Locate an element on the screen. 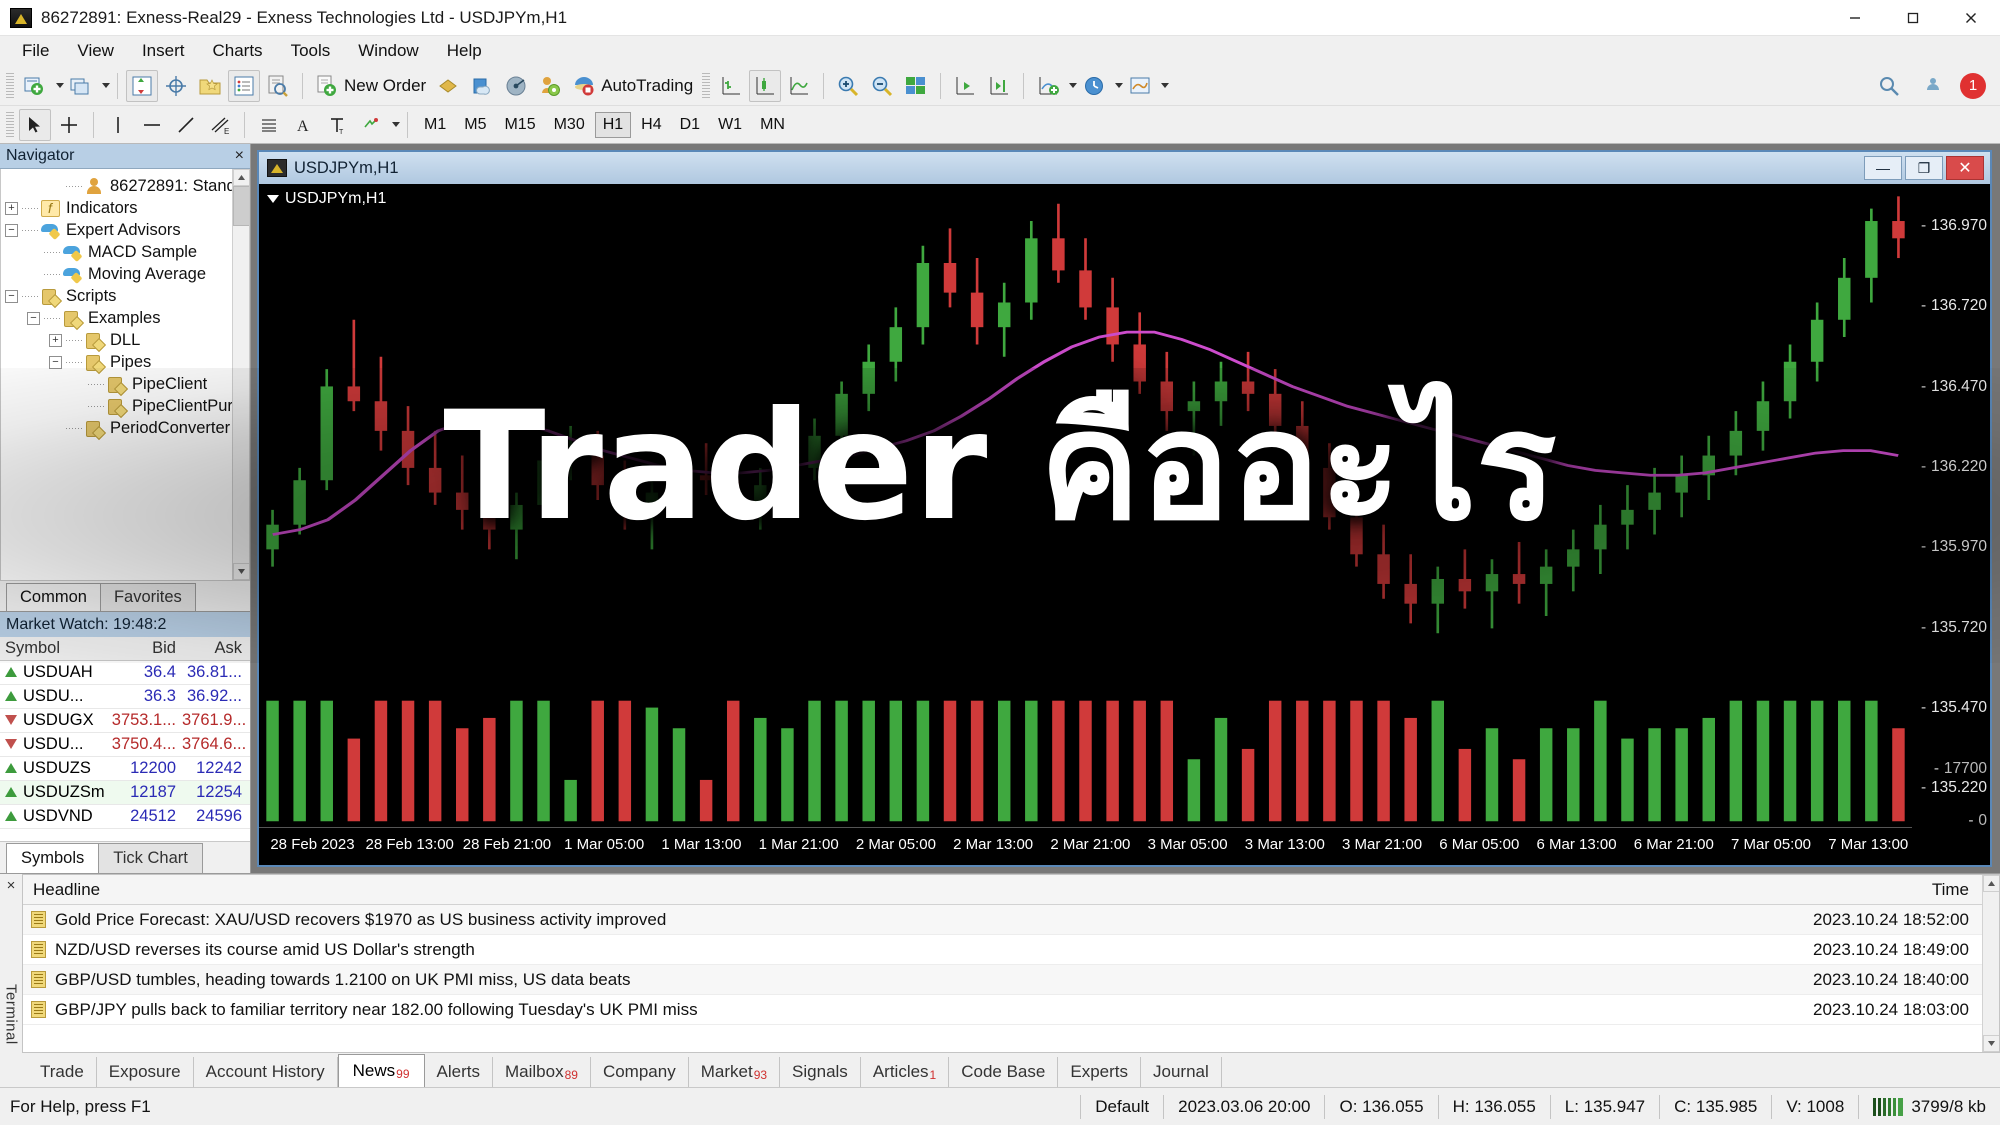 Image resolution: width=2000 pixels, height=1125 pixels. terminal-tab-trade: Trade is located at coordinates (62, 1072).